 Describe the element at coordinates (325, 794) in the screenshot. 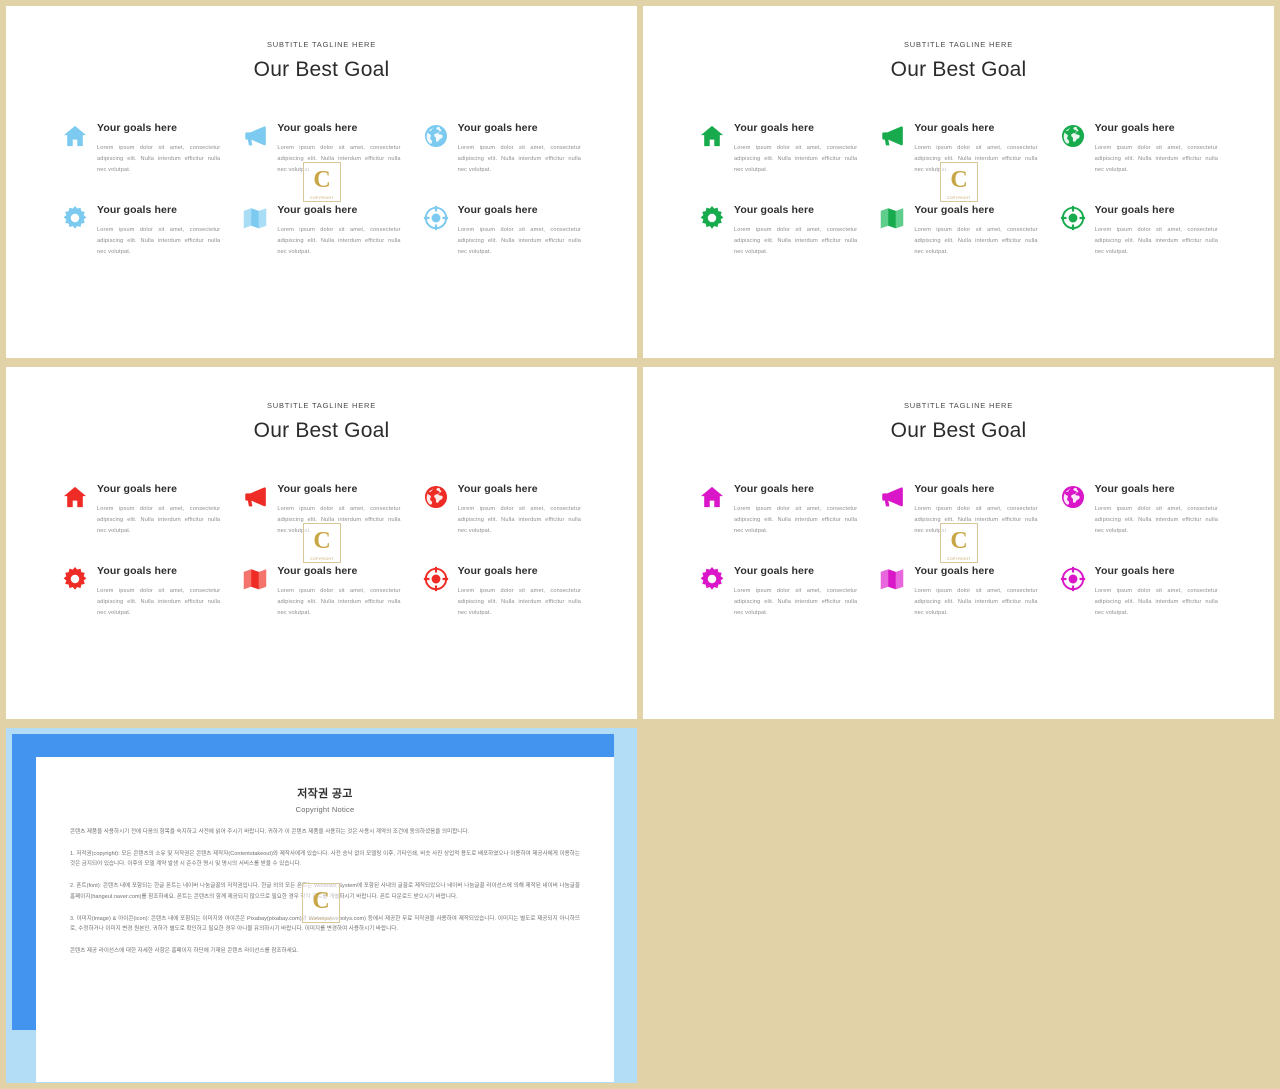

I see `copyright-title: 저작권 공고` at that location.